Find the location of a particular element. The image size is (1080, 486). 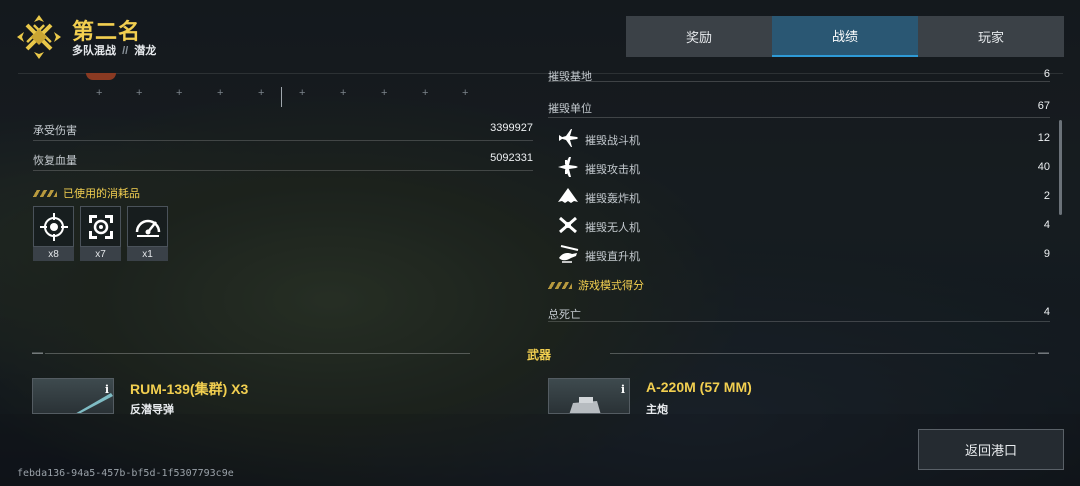

drone-icon is located at coordinates (568, 225).